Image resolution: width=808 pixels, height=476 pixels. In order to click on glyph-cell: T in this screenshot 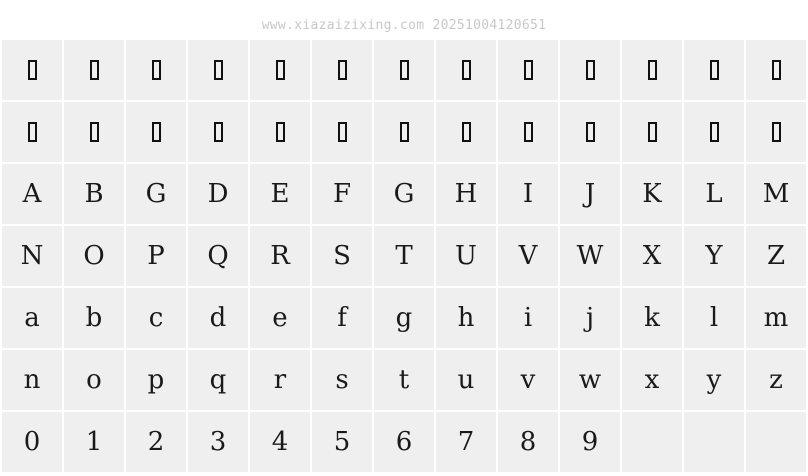, I will do `click(404, 256)`.